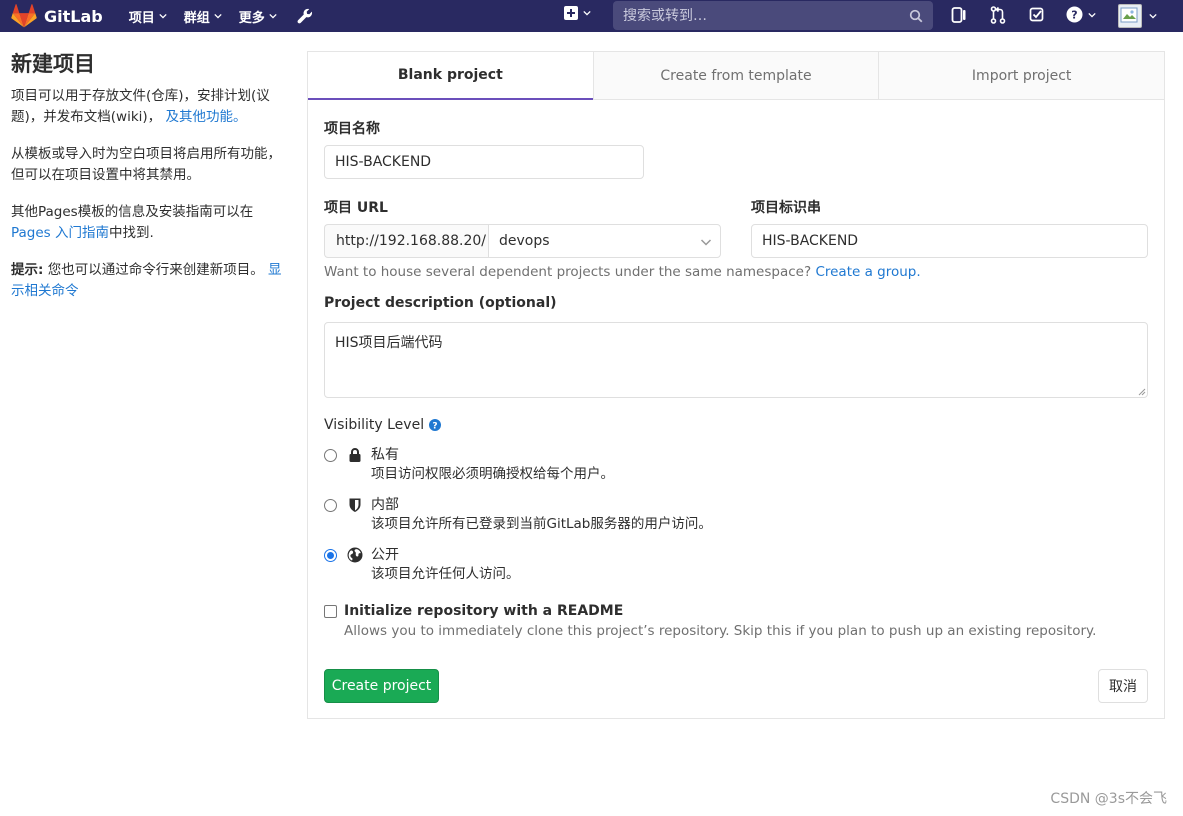  I want to click on project-description-label: Project description (optional), so click(440, 303).